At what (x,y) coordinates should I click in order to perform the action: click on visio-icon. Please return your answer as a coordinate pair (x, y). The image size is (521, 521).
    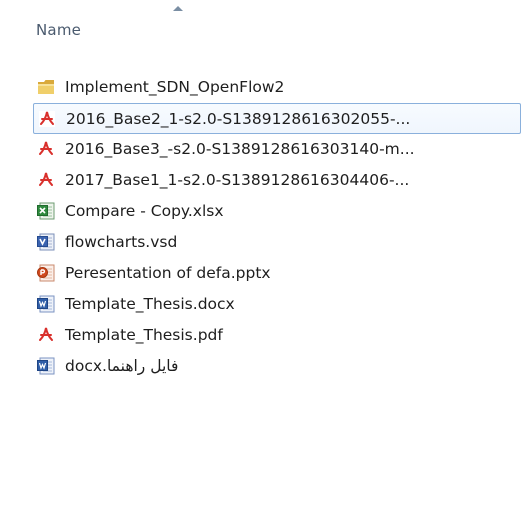
    Looking at the image, I should click on (46, 242).